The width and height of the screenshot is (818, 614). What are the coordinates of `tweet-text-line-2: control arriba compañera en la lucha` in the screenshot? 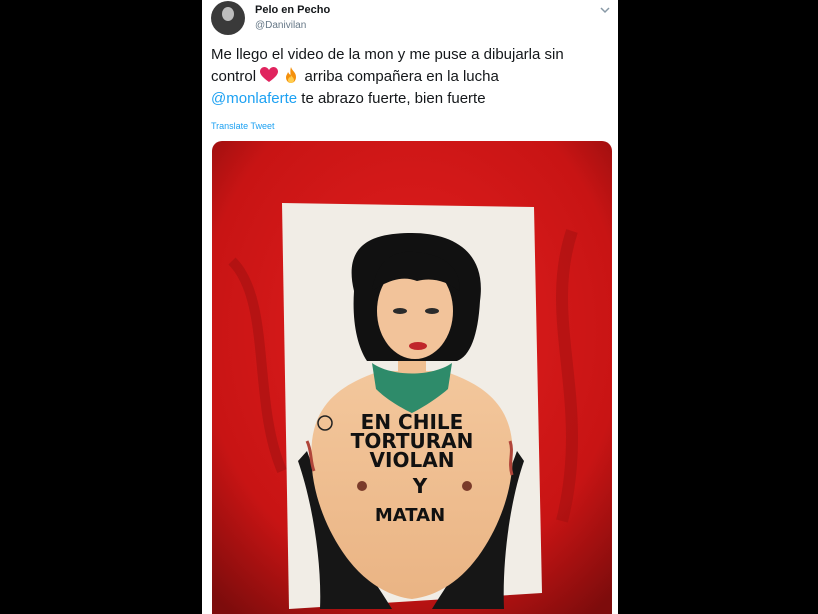 It's located at (411, 77).